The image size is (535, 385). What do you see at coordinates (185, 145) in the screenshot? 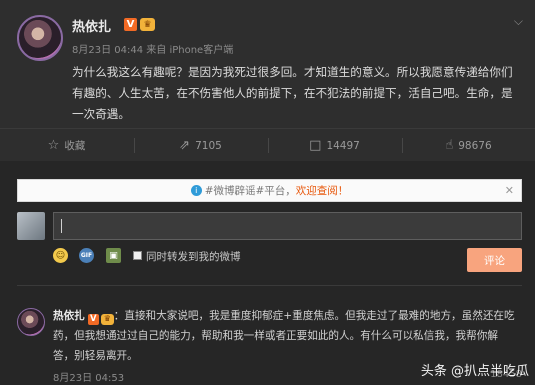
I see `share-icon: ⇗` at bounding box center [185, 145].